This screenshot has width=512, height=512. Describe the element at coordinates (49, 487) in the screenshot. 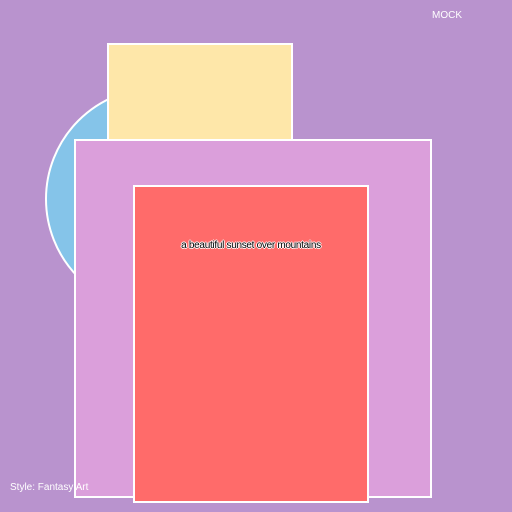

I see `style-label: Style: Fantasy Art` at that location.